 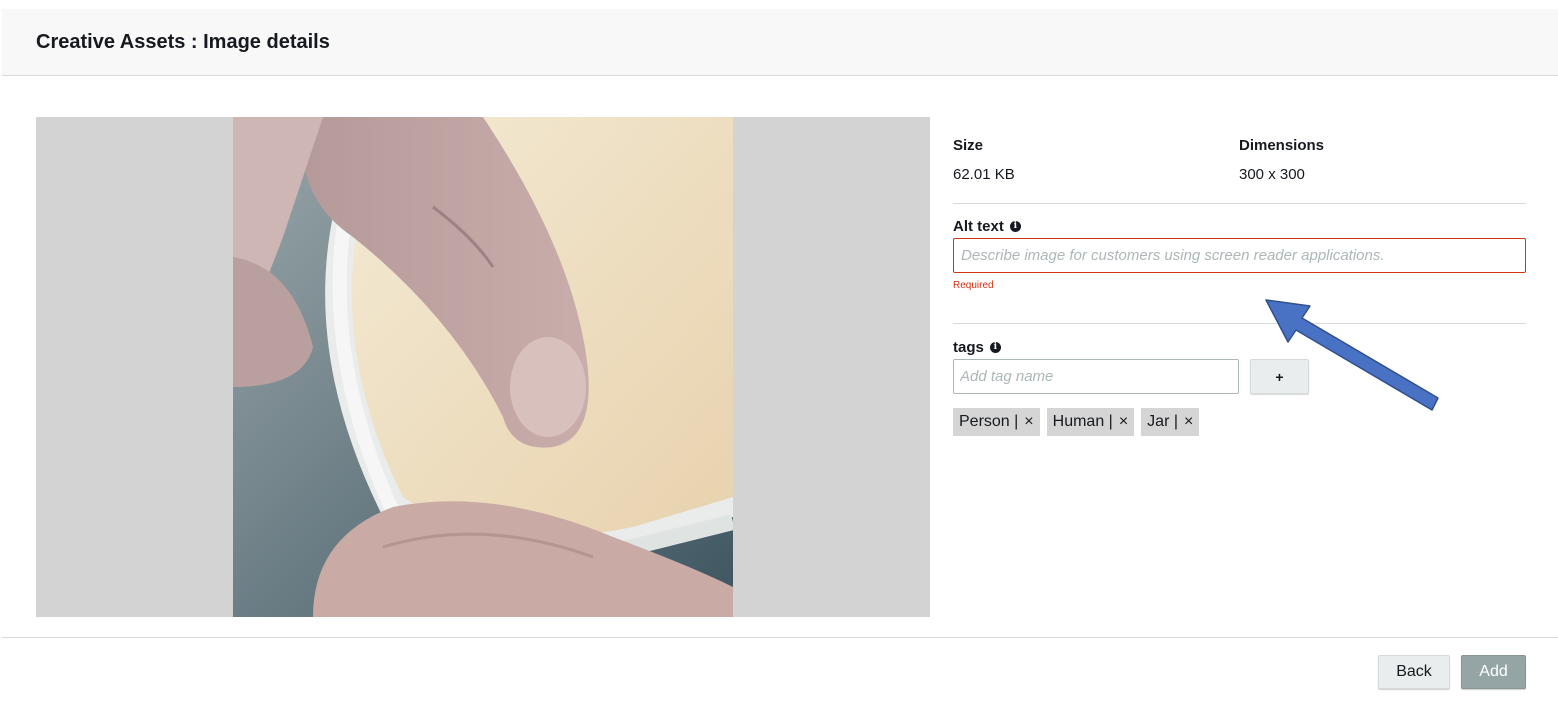 I want to click on footer-divider, so click(x=780, y=637).